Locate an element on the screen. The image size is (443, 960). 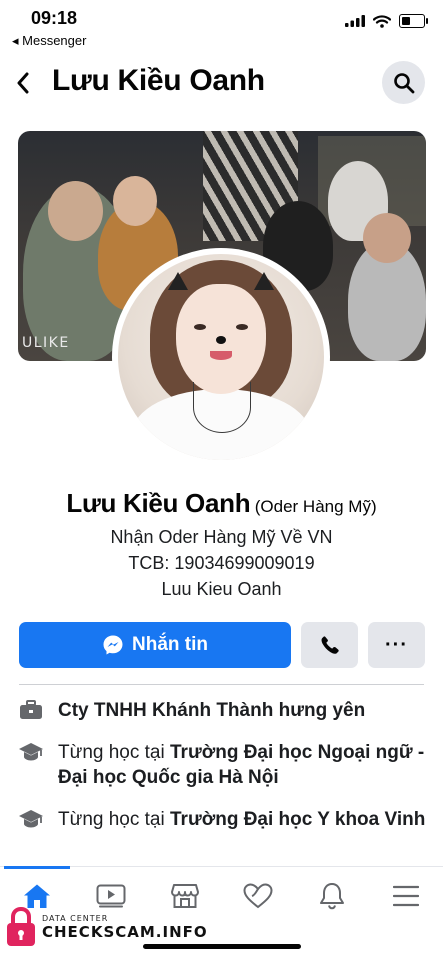
detail-work: Cty TNHH Khánh Thành hưng yên is located at coordinates (223, 710).